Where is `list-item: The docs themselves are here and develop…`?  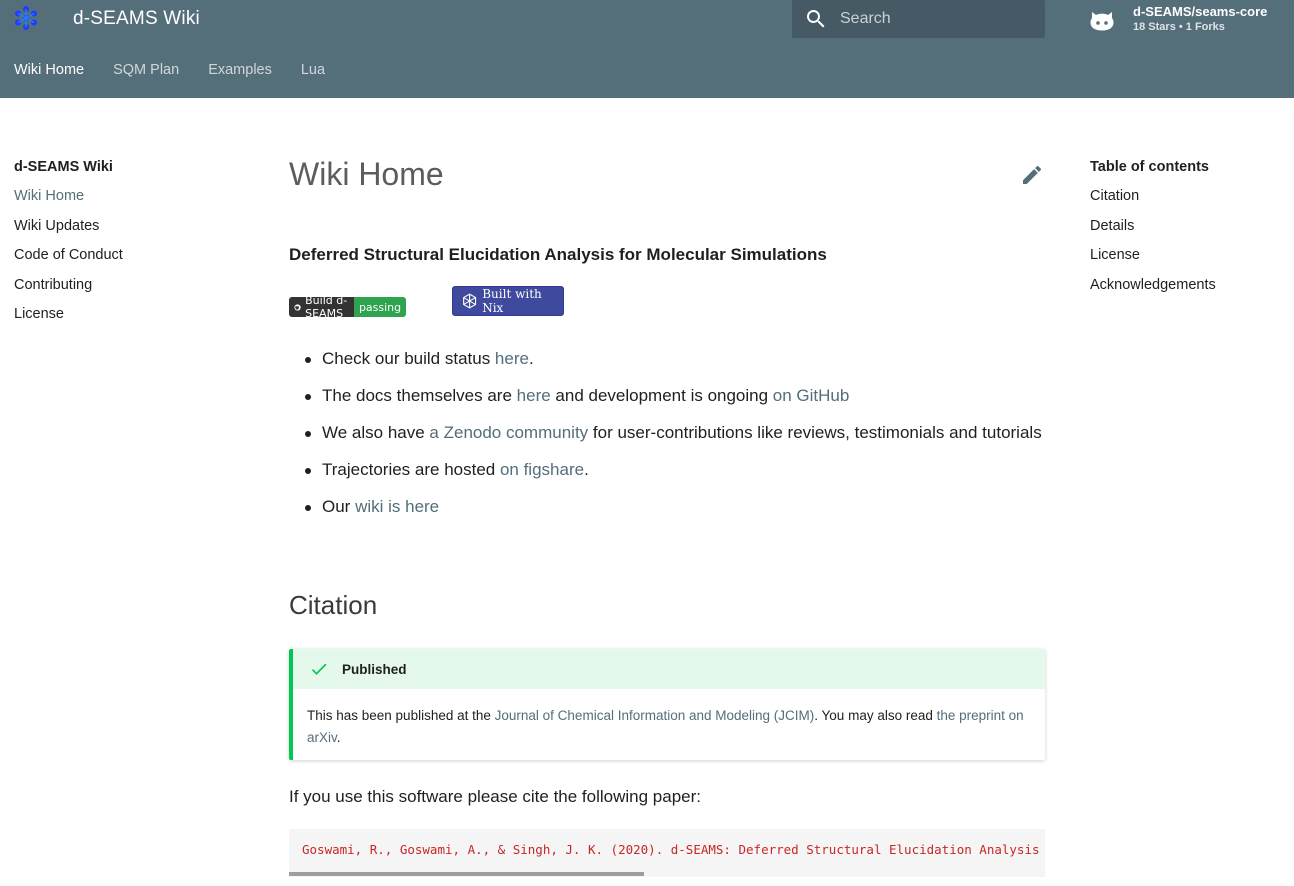 list-item: The docs themselves are here and develop… is located at coordinates (673, 396).